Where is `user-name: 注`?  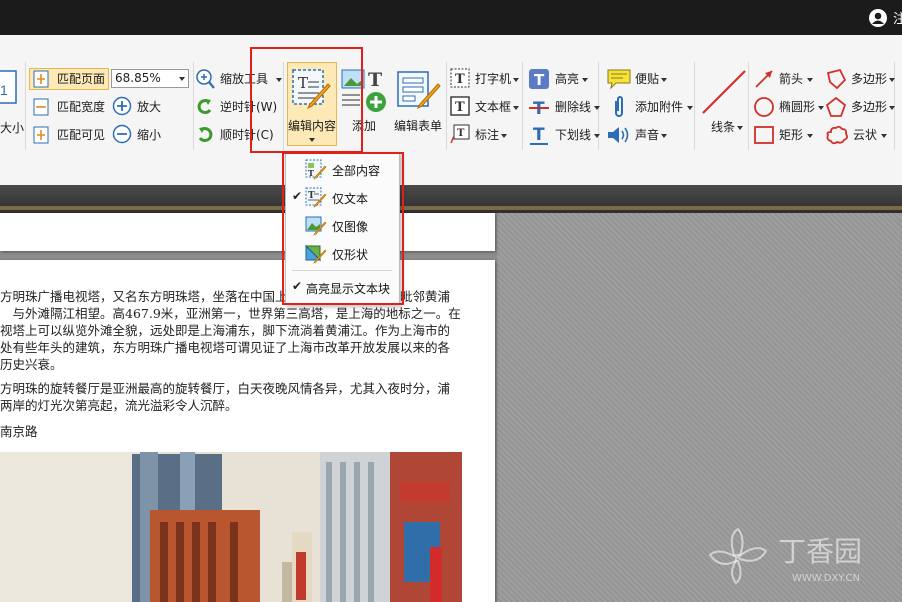 user-name: 注 is located at coordinates (897, 17).